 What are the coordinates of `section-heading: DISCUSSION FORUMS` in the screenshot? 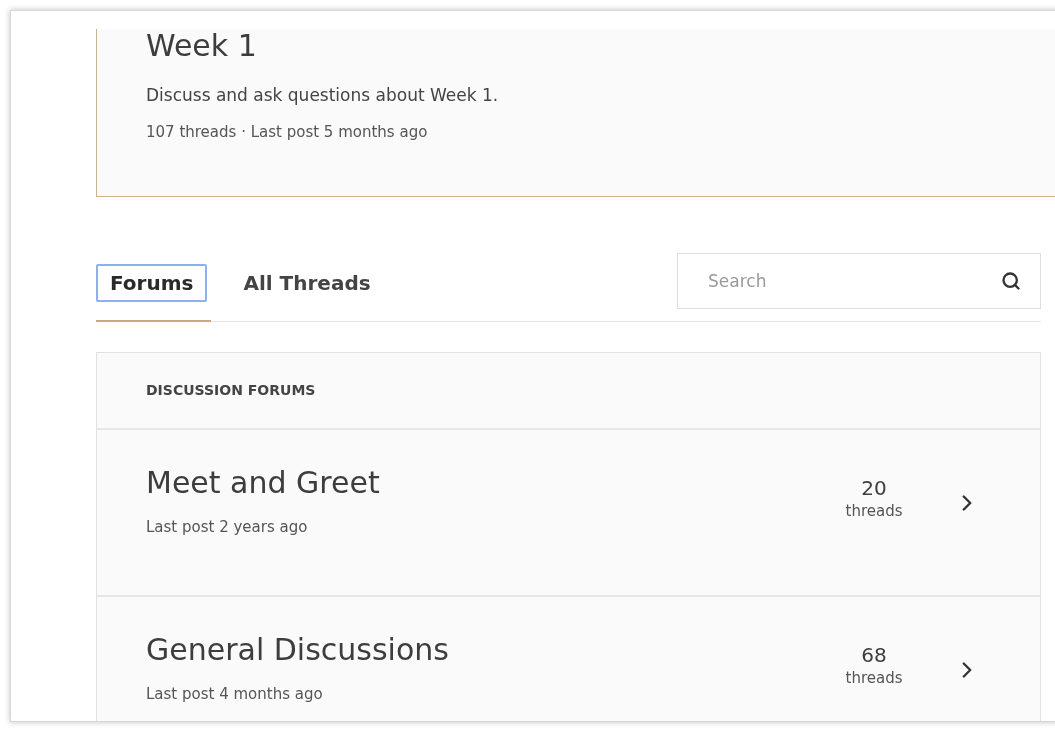 It's located at (231, 390).